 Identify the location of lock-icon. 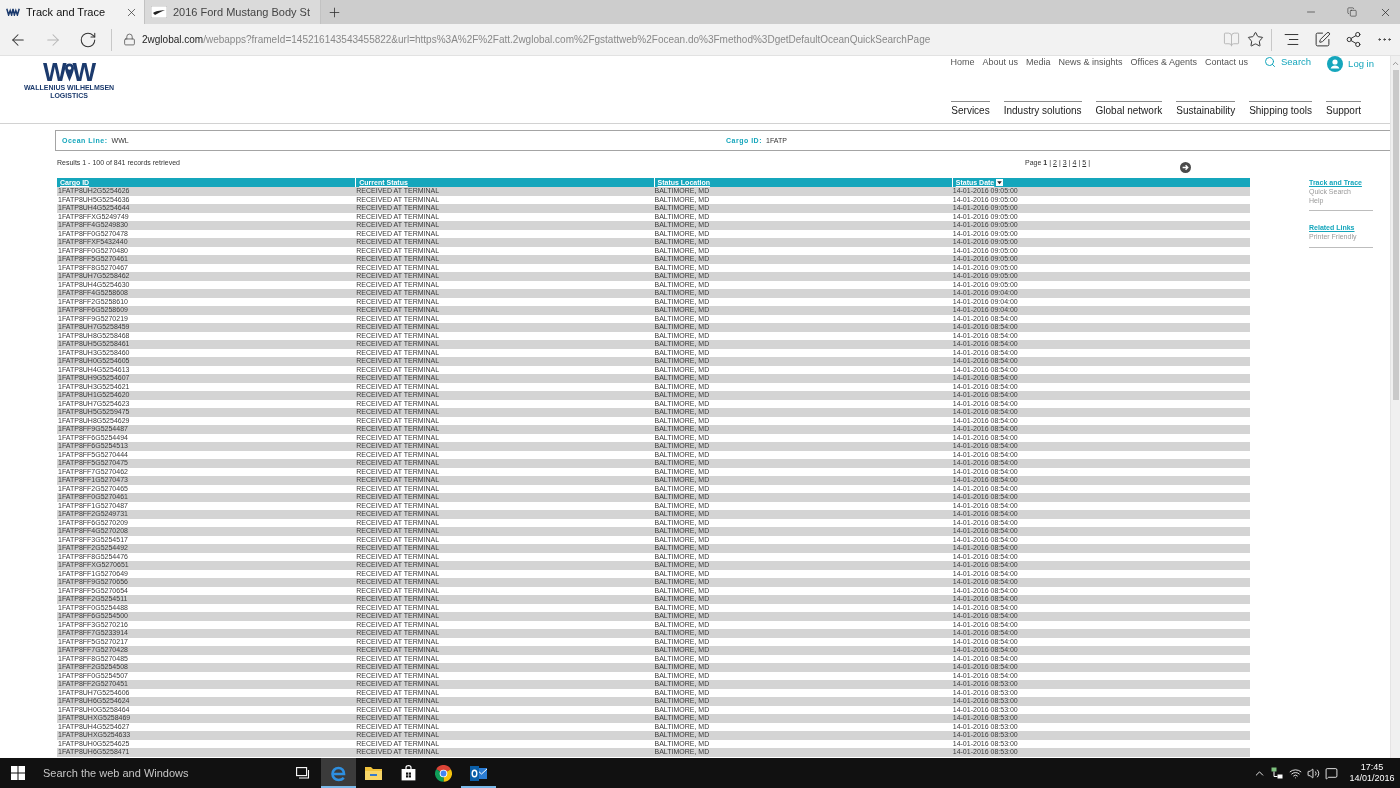
(129, 39).